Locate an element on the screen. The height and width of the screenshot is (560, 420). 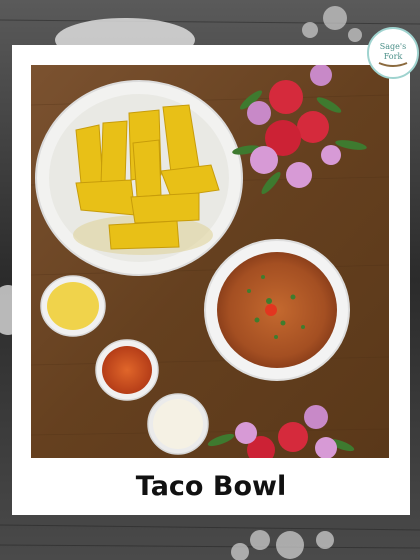
sage-fork-logo: Sage's Fork is located at coordinates (393, 53).